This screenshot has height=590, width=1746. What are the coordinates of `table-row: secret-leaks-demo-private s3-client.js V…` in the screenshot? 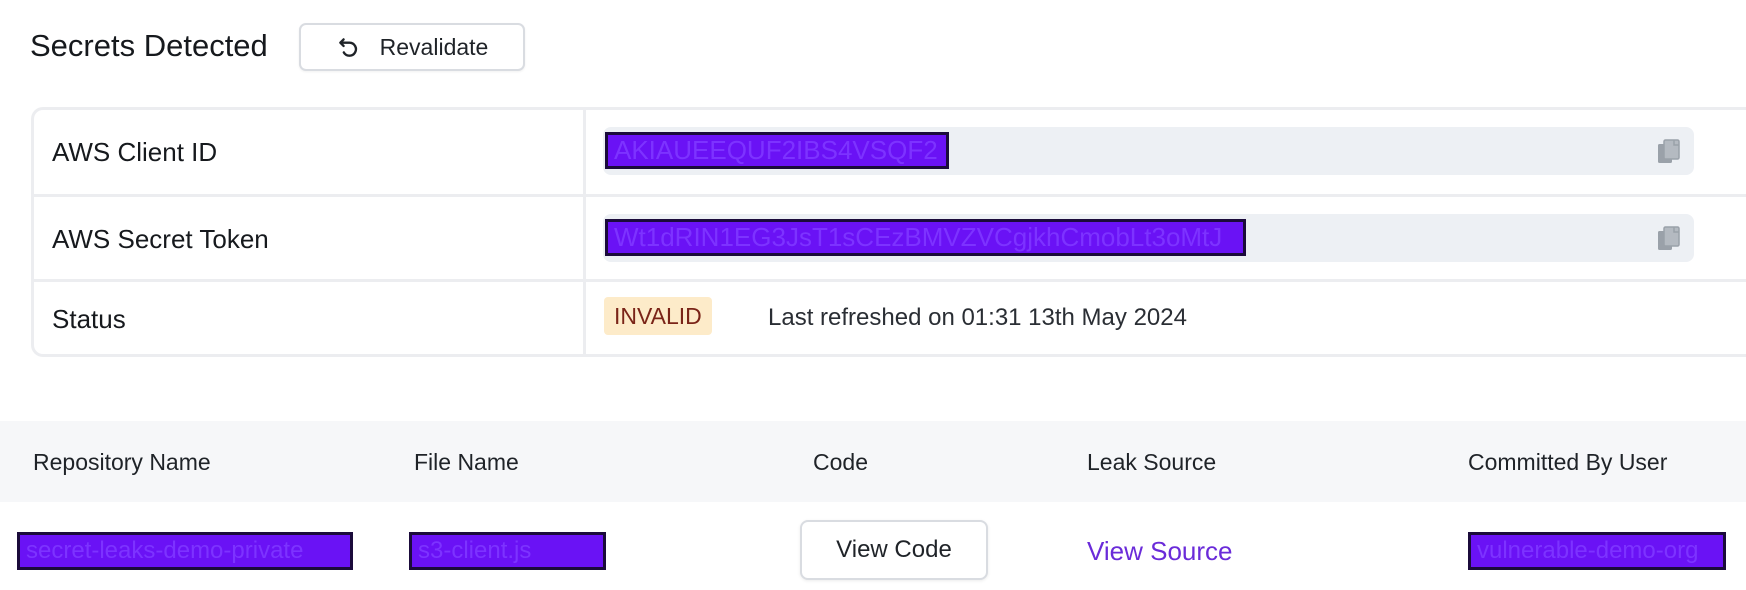 It's located at (873, 546).